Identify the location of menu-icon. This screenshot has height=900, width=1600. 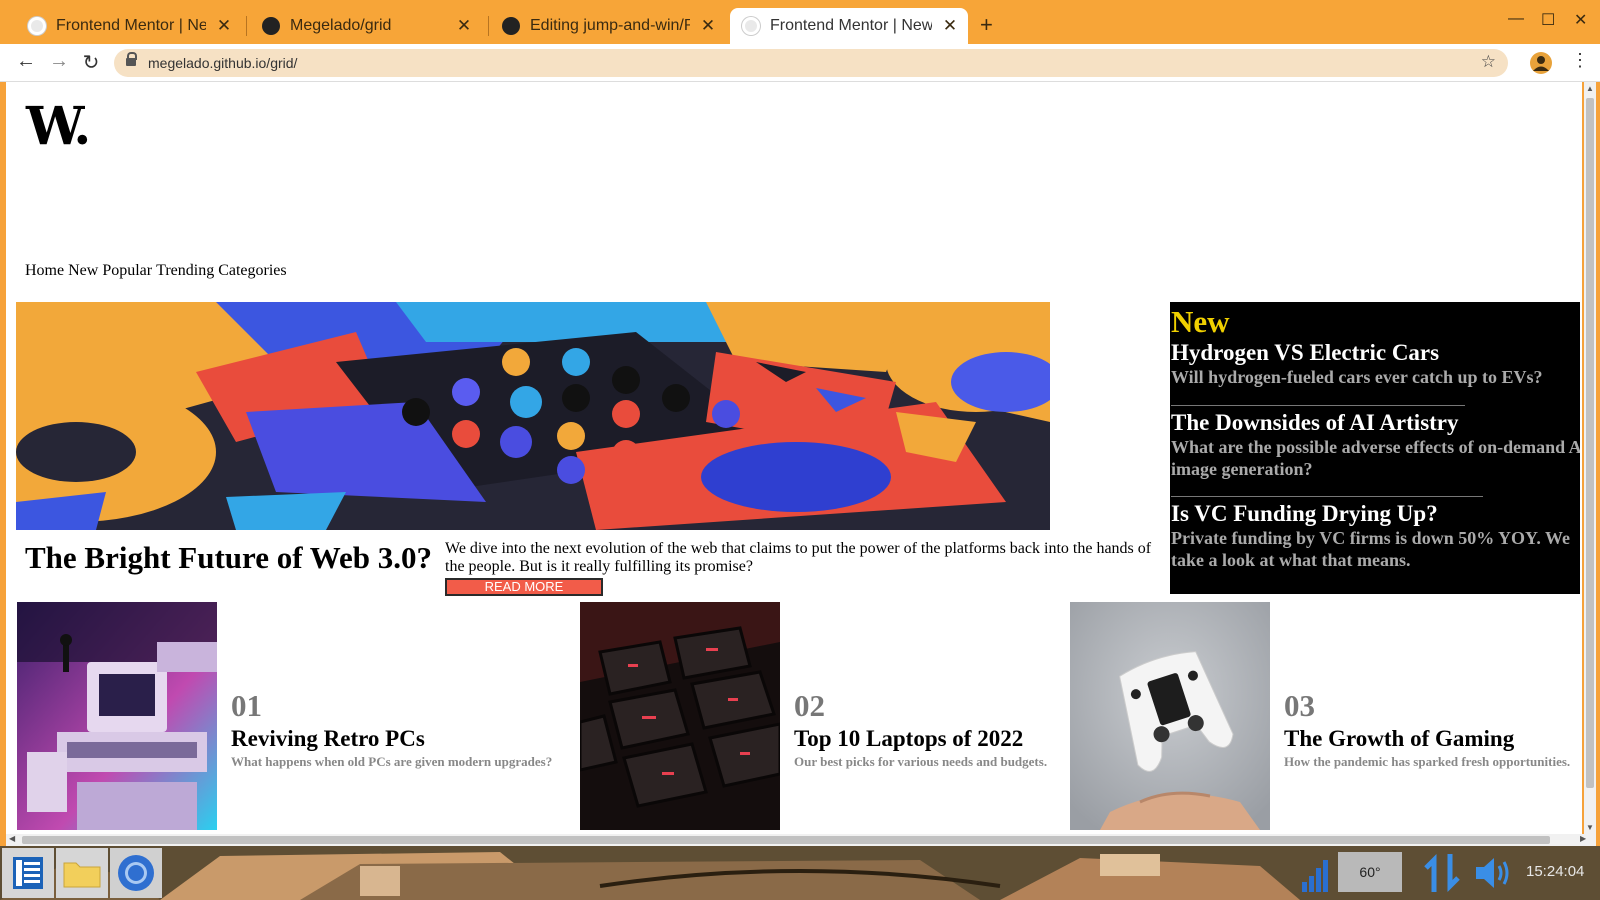
(28, 873).